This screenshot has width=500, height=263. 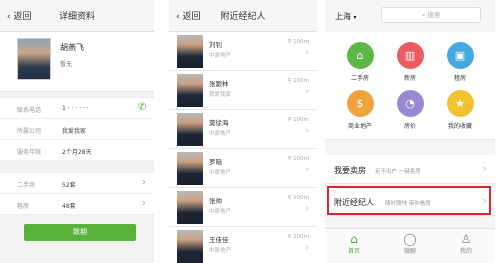 What do you see at coordinates (77, 183) in the screenshot?
I see `listing-row-secondhand: 二手房 52套 ›` at bounding box center [77, 183].